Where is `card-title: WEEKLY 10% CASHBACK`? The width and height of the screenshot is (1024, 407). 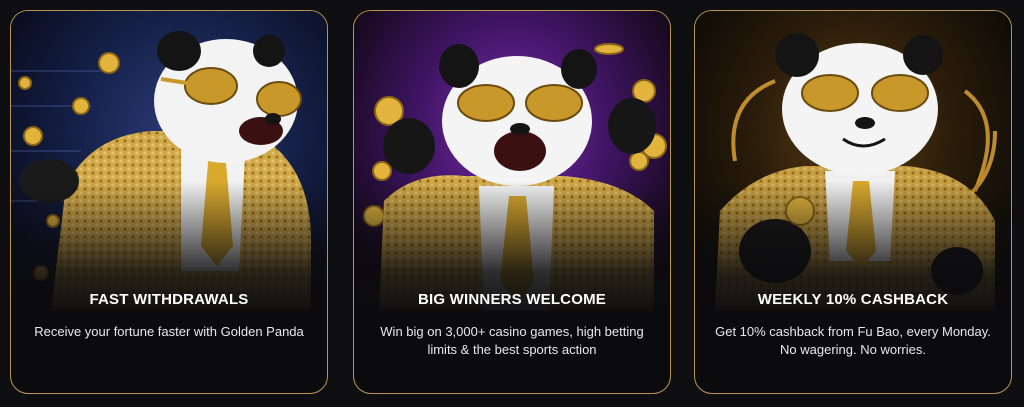 card-title: WEEKLY 10% CASHBACK is located at coordinates (853, 299).